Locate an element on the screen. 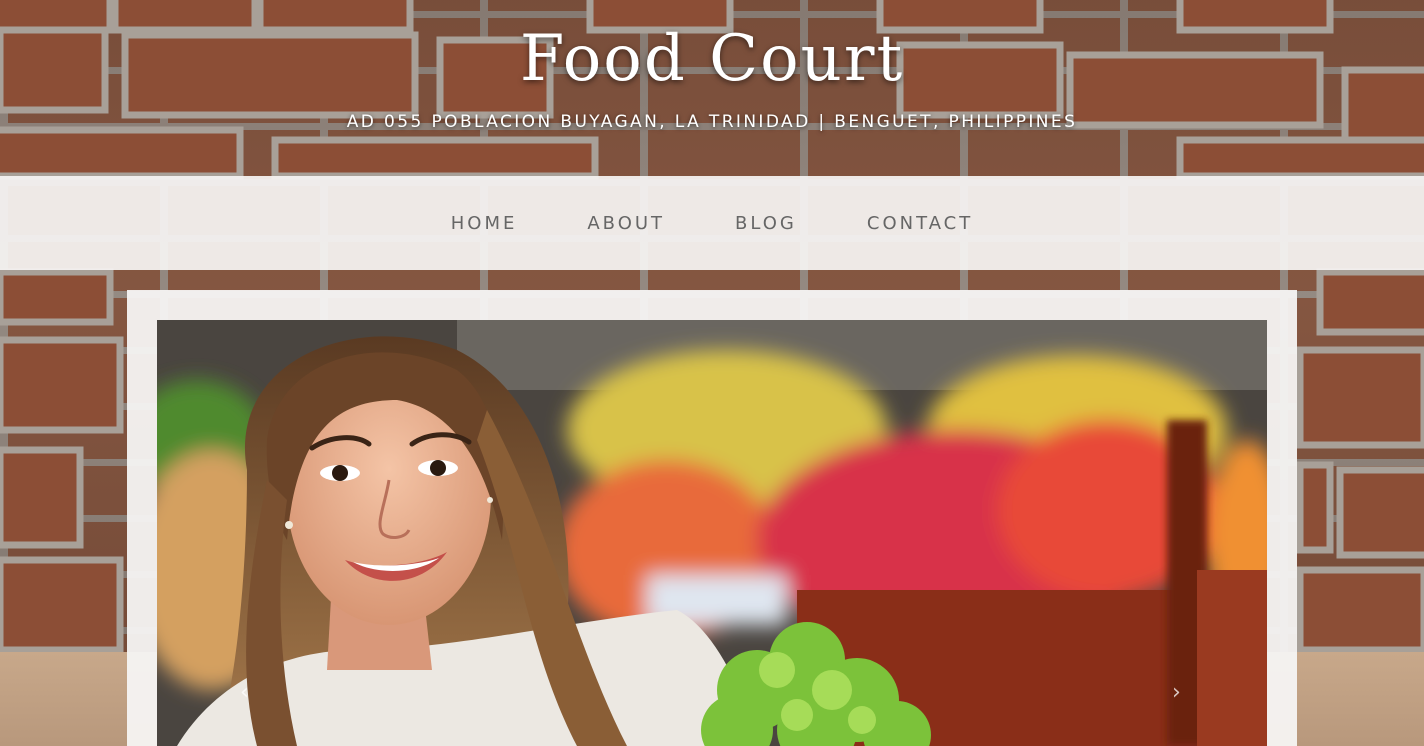 Image resolution: width=1424 pixels, height=746 pixels. slider-prev-icon: ‹ is located at coordinates (244, 692).